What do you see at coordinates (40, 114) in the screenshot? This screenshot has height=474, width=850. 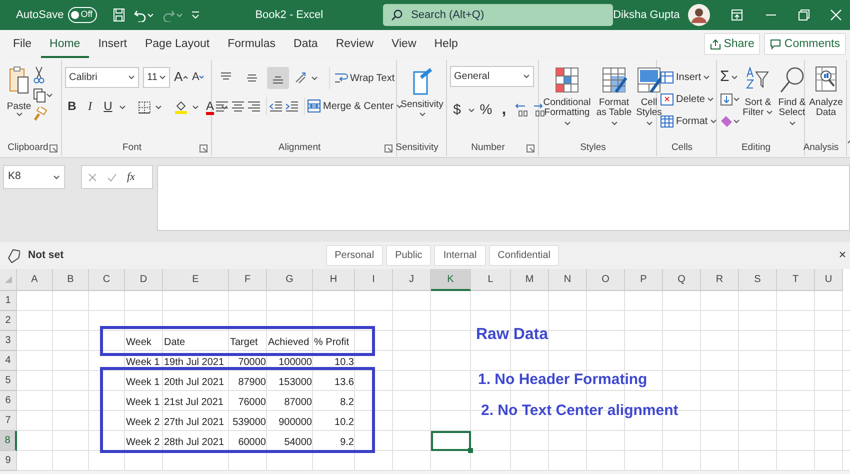 I see `format-painter-icon` at bounding box center [40, 114].